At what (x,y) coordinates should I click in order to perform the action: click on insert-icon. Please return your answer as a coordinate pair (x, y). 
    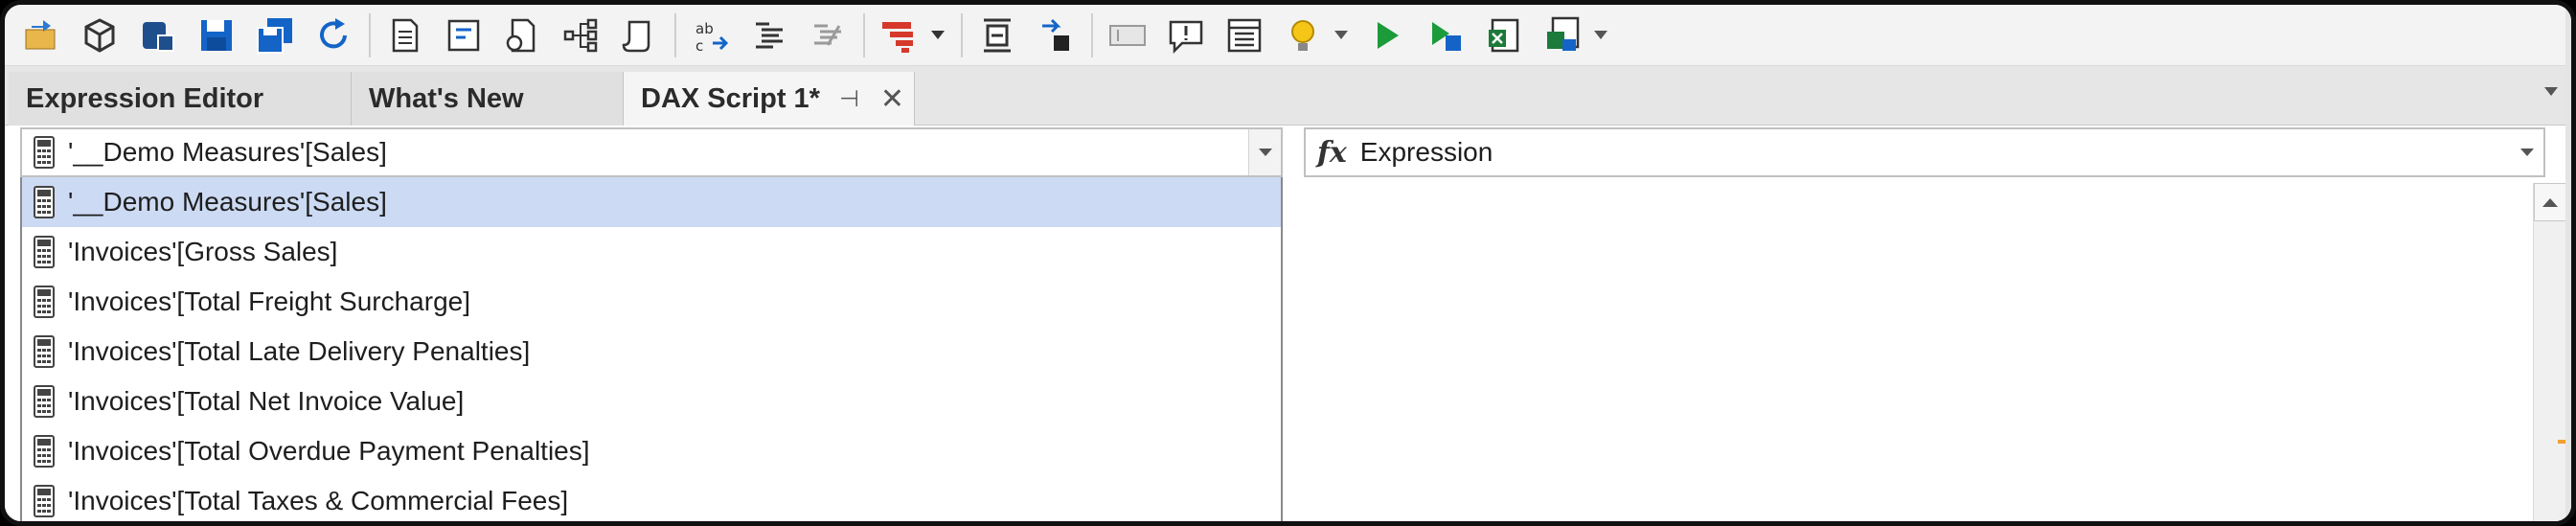
    Looking at the image, I should click on (997, 36).